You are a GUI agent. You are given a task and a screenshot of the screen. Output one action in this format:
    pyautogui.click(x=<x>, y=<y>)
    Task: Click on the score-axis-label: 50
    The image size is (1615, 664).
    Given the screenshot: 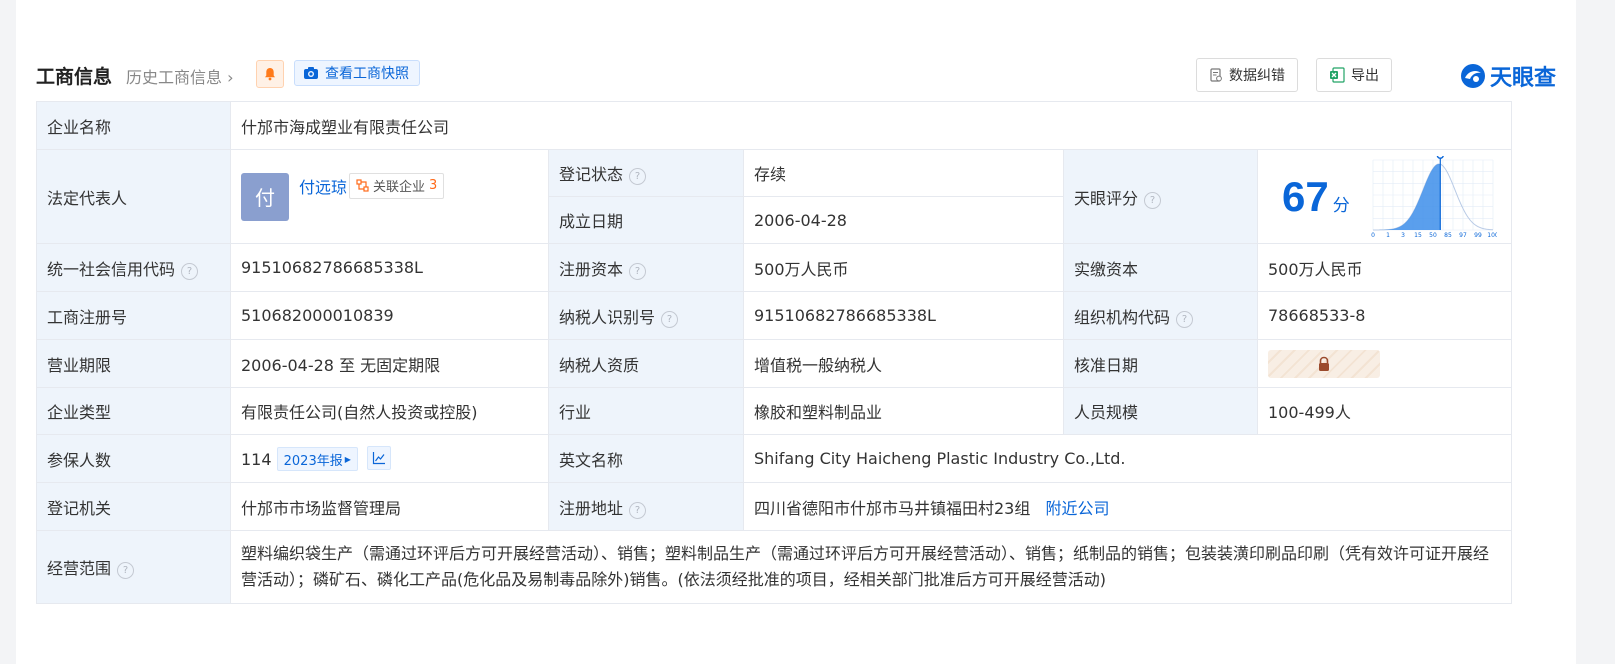 What is the action you would take?
    pyautogui.click(x=1433, y=235)
    